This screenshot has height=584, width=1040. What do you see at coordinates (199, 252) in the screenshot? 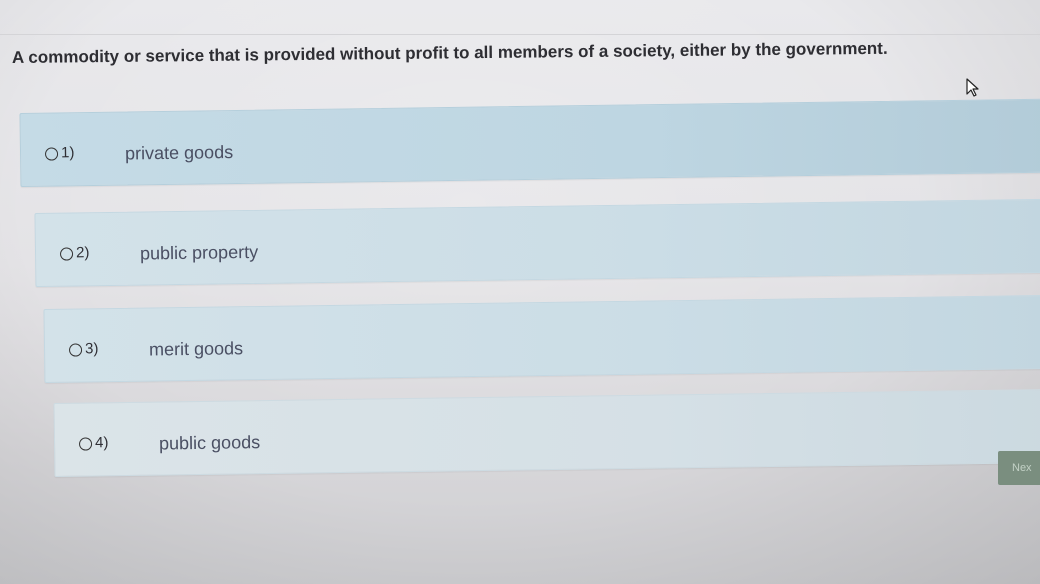
I see `option-label: public property` at bounding box center [199, 252].